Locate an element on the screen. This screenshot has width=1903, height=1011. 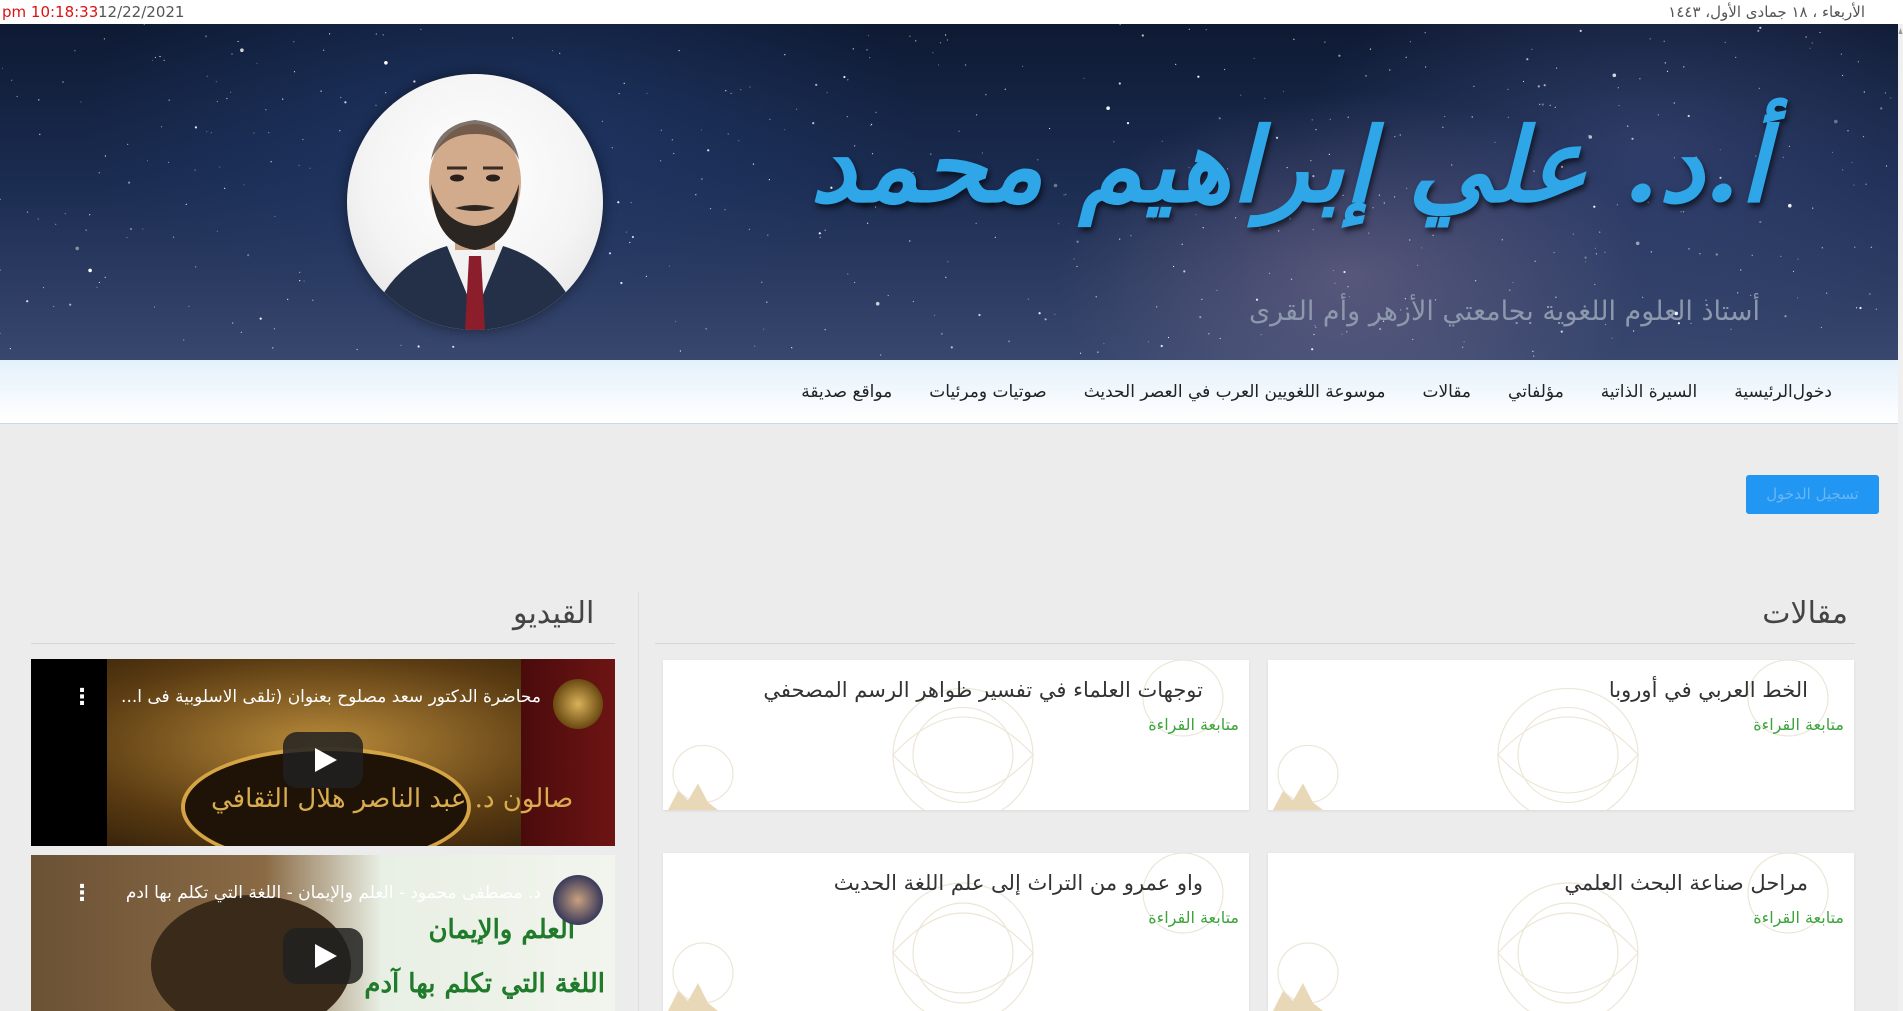
article-card: مراحل صناعة البحث العلمي متابعة القراءة is located at coordinates (1561, 932).